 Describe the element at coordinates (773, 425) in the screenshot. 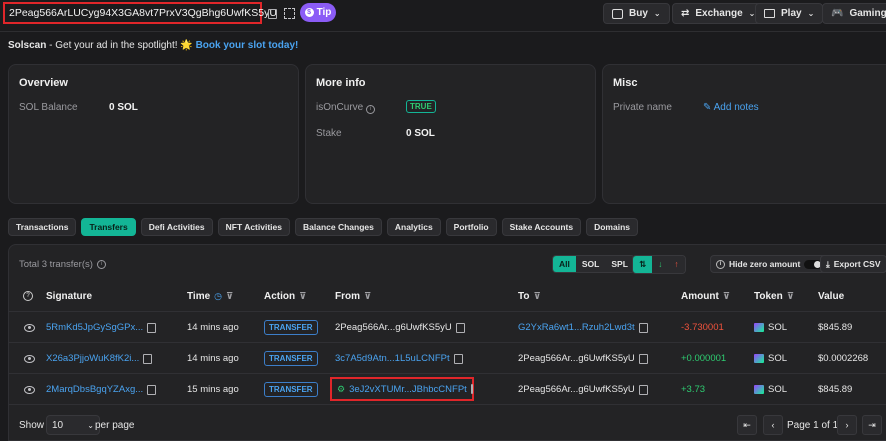

I see `prev-page-button: ‹` at that location.